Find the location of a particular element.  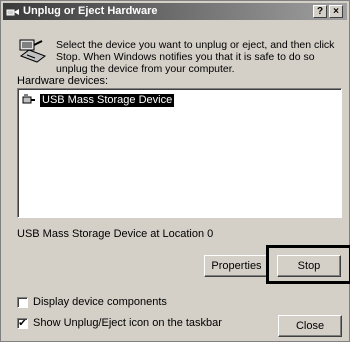

usb-device-icon is located at coordinates (28, 99).